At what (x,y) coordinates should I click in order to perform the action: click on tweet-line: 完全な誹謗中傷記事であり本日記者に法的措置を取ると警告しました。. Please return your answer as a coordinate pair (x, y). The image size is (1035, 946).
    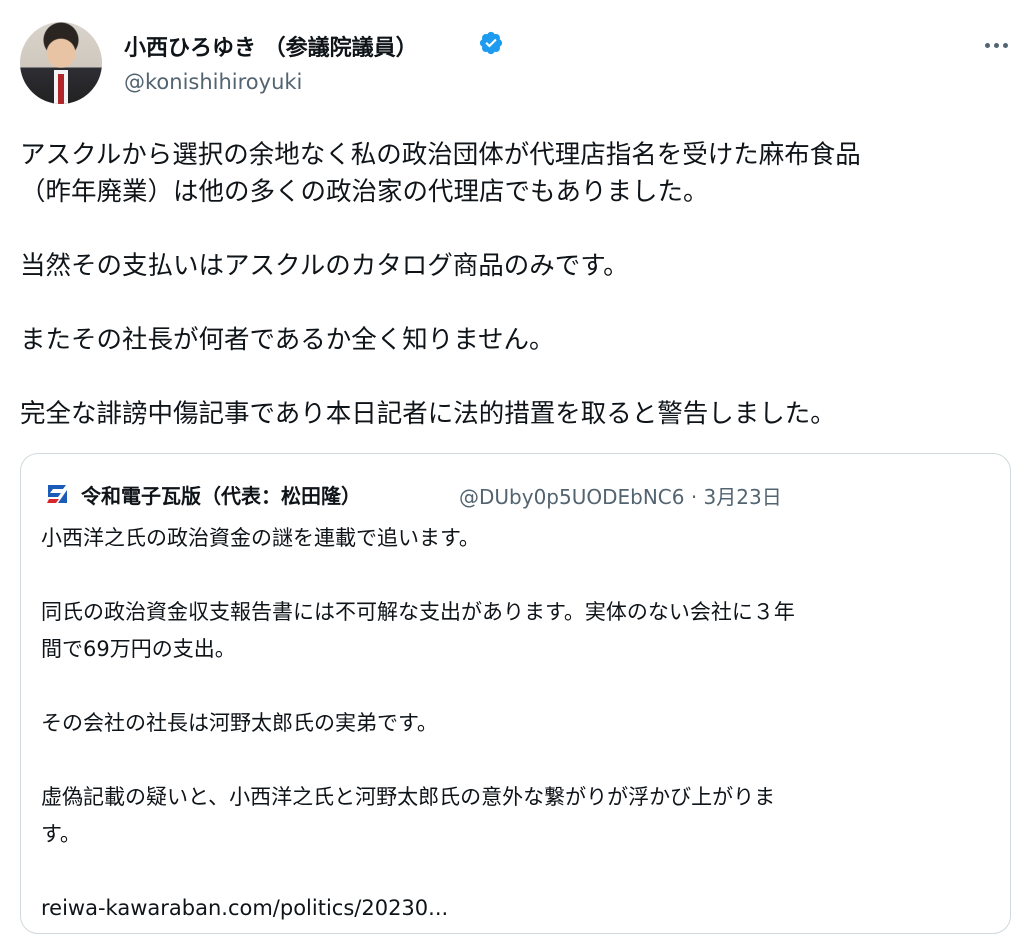
    Looking at the image, I should click on (428, 414).